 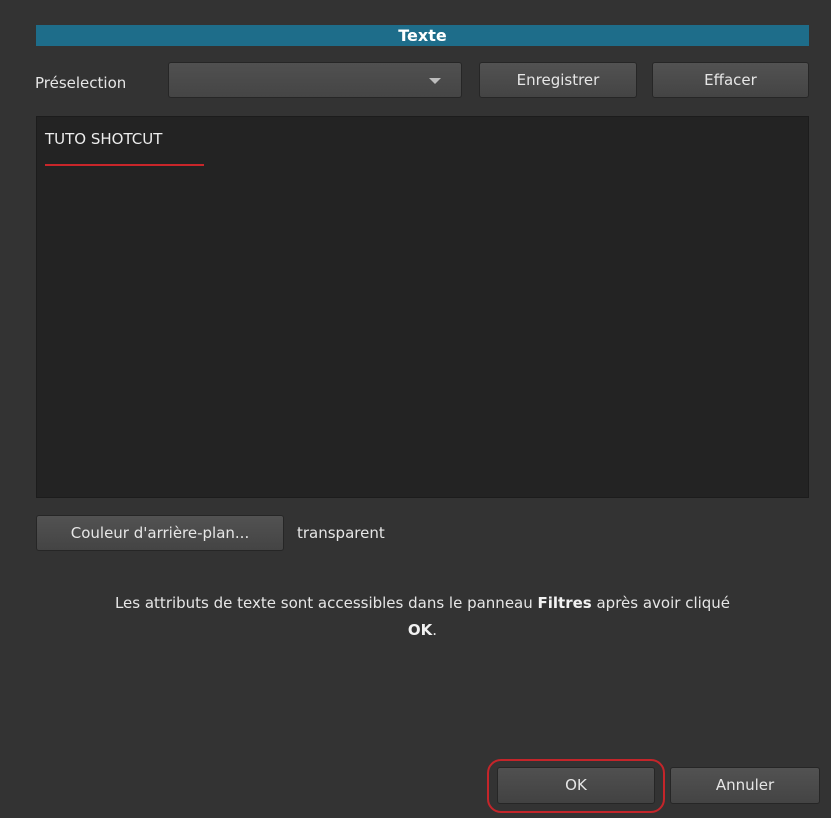 What do you see at coordinates (576, 785) in the screenshot?
I see `ok-button: OK` at bounding box center [576, 785].